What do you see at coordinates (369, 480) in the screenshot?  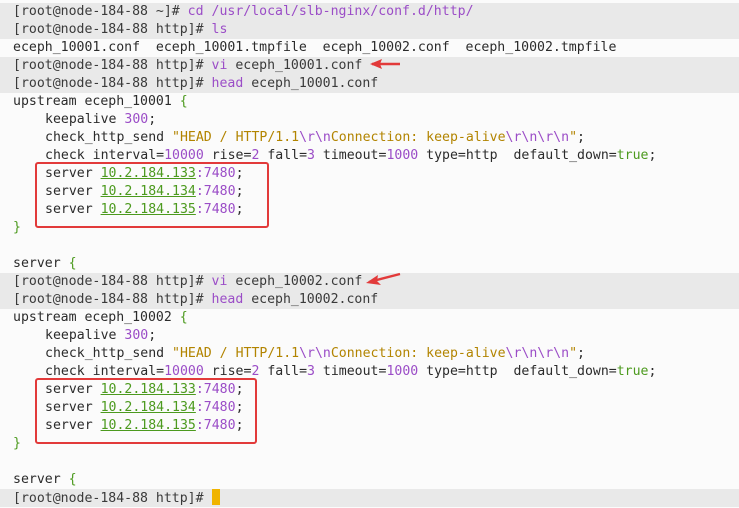 I see `config-line: server {` at bounding box center [369, 480].